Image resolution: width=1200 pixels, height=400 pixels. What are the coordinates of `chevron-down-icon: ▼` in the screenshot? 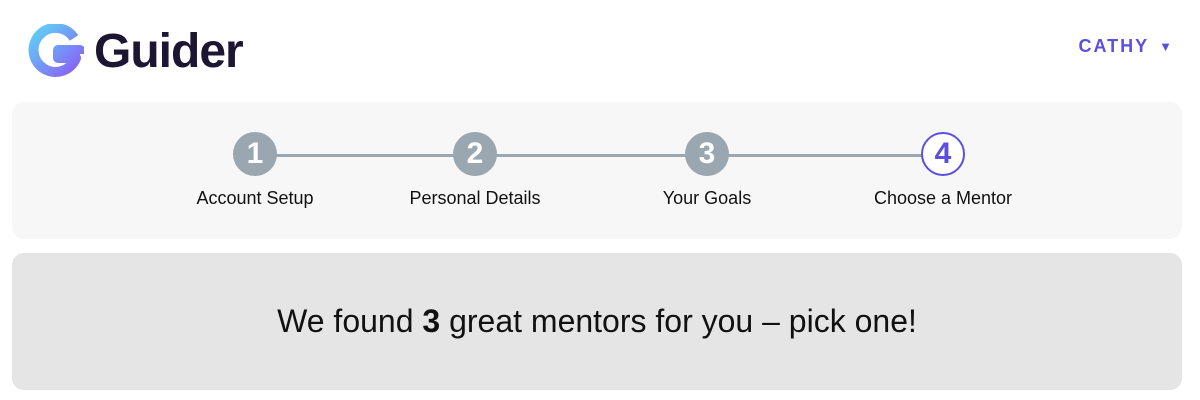 It's located at (1165, 46).